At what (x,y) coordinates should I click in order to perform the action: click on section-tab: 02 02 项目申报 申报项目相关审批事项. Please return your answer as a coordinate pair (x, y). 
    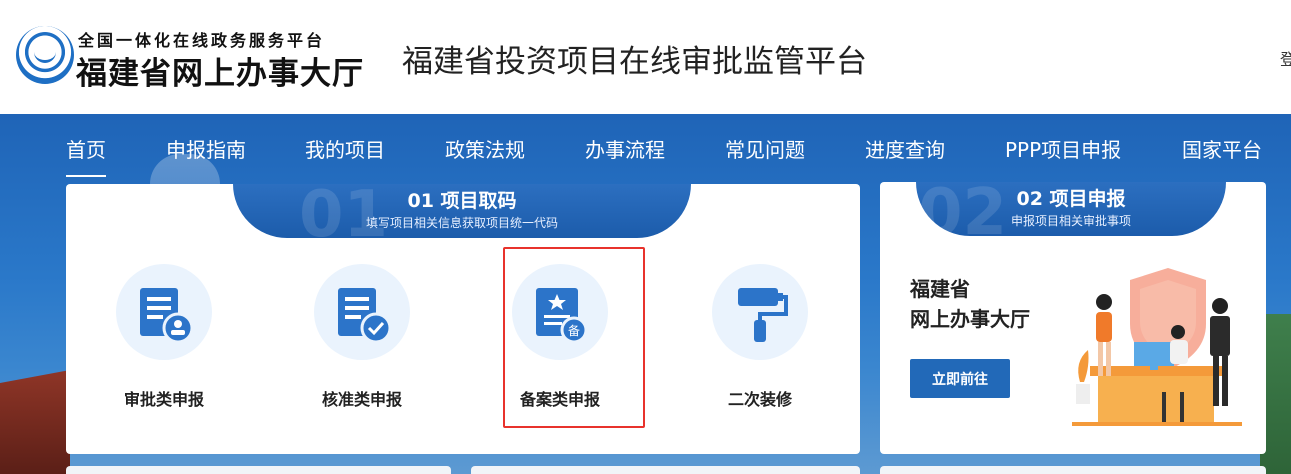
    Looking at the image, I should click on (1071, 213).